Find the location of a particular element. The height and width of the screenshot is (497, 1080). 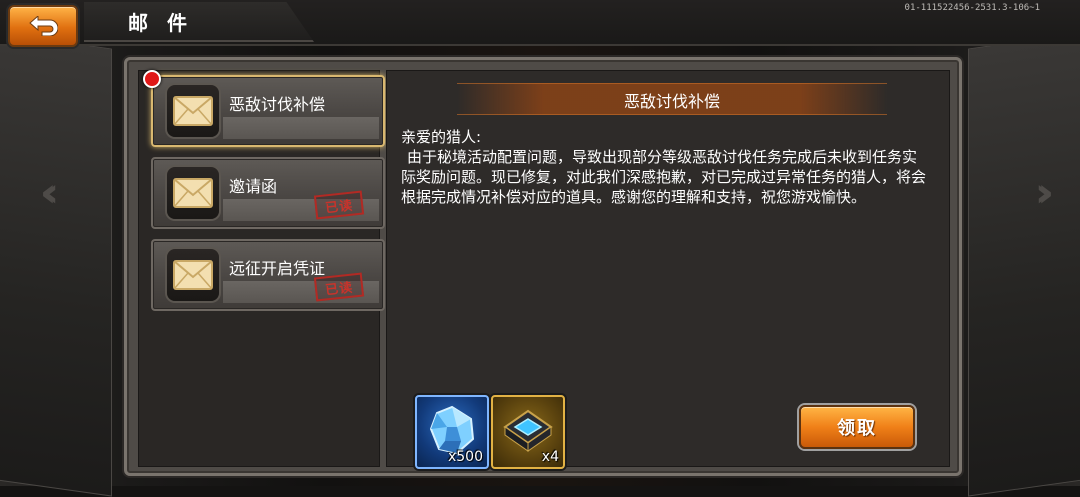

mail-title-bar: 恶敌讨伐补偿 is located at coordinates (672, 99).